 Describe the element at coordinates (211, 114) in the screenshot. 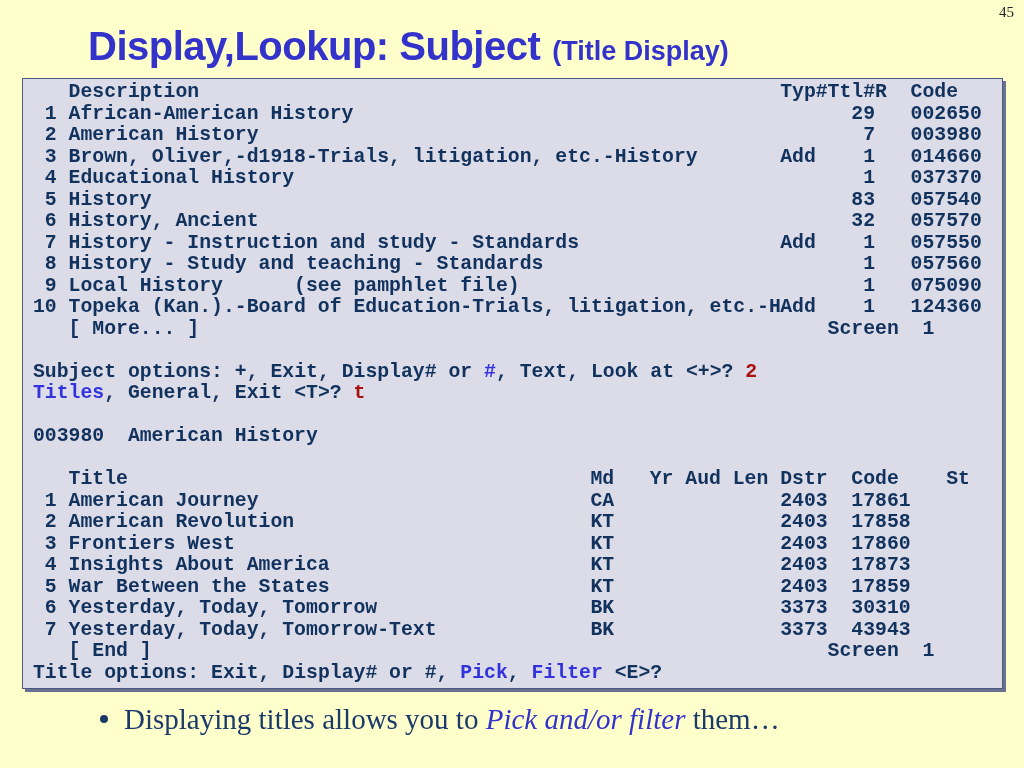

I see `table-cell: African-American History` at that location.